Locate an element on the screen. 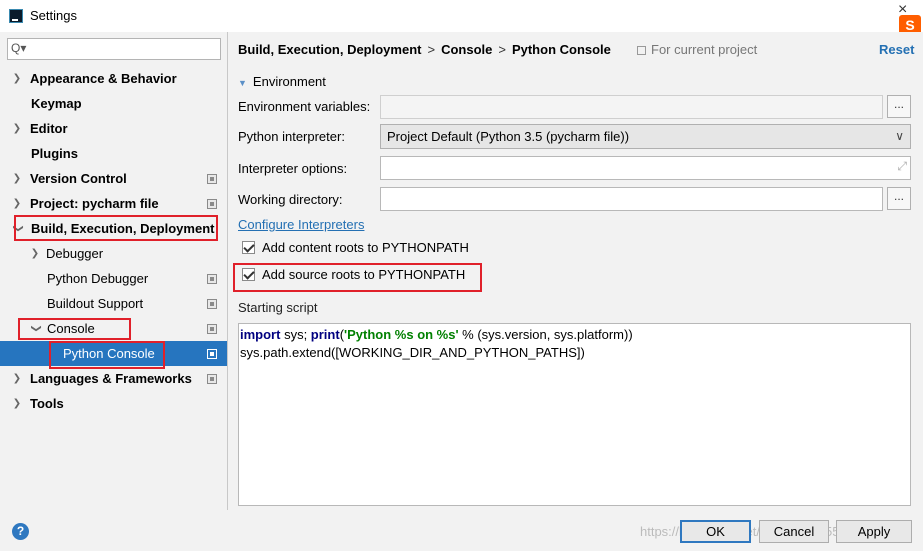  code-text: % (sys.version, sys.platform)) is located at coordinates (545, 334).